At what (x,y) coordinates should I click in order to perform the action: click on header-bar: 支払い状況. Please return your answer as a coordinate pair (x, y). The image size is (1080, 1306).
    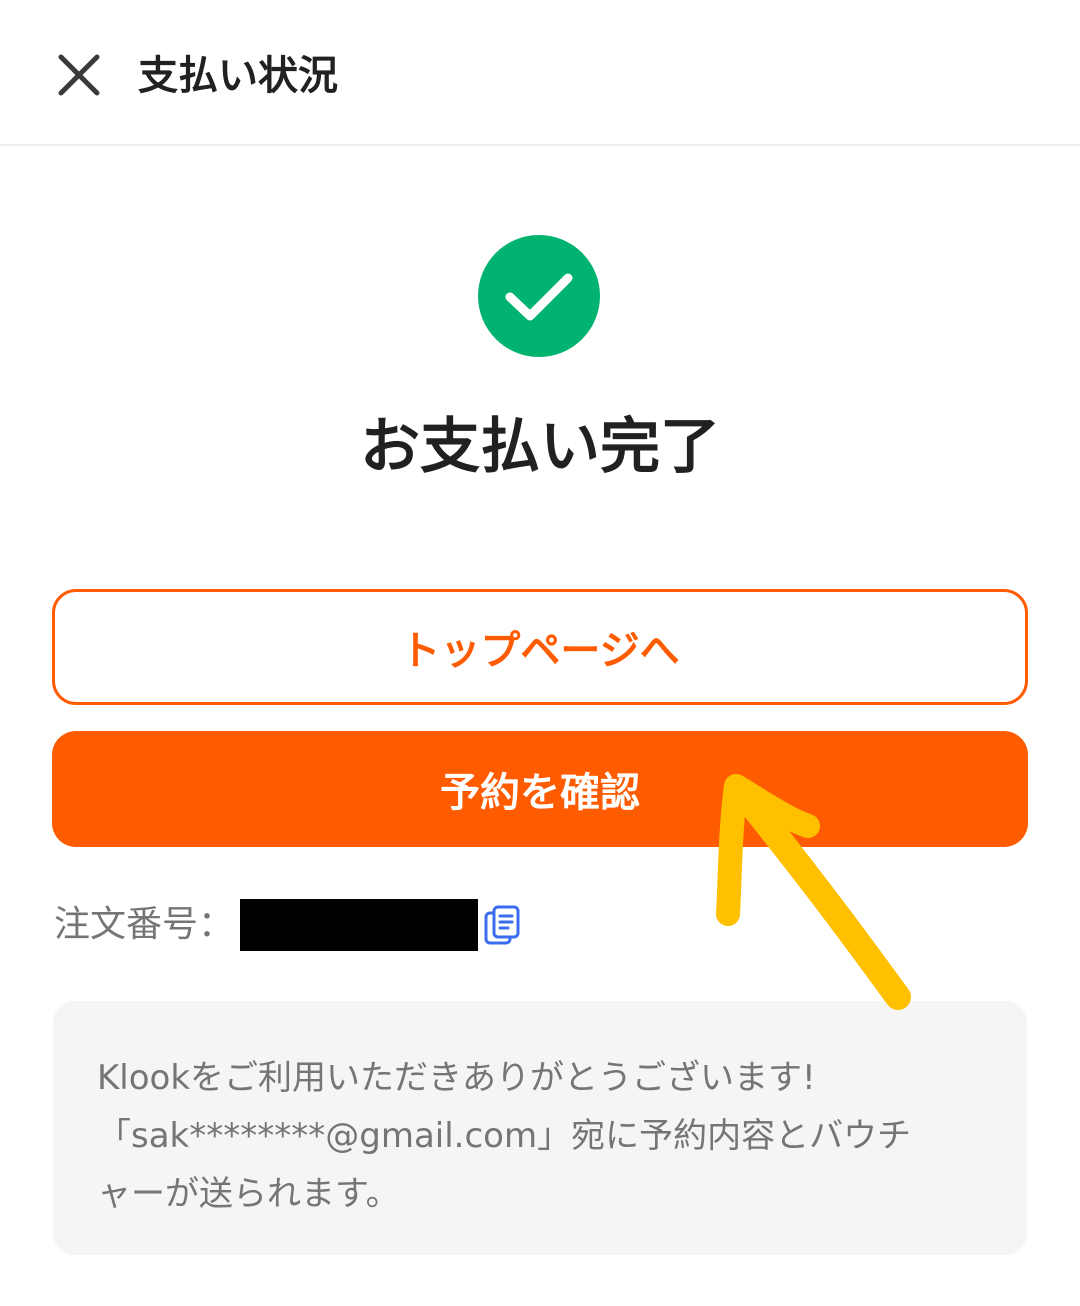
    Looking at the image, I should click on (540, 73).